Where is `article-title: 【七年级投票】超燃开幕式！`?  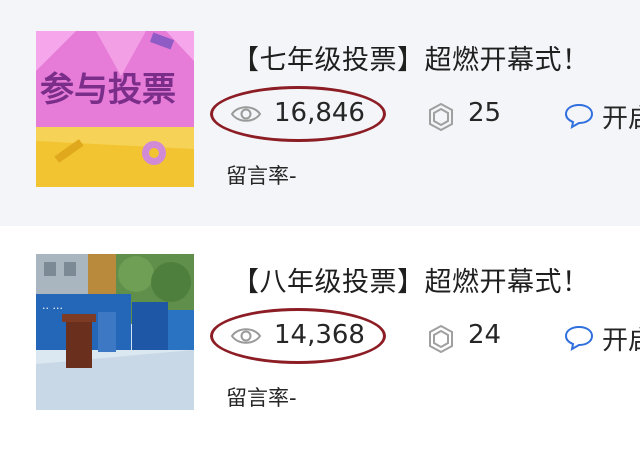
article-title: 【七年级投票】超燃开幕式！ is located at coordinates (411, 57).